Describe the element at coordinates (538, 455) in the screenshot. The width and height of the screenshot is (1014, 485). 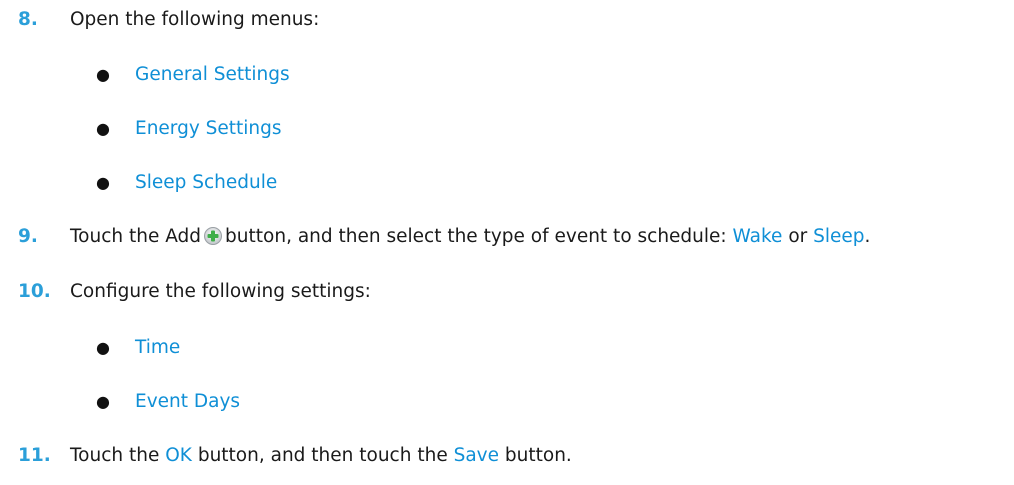
I see `step-text-part: button.` at that location.